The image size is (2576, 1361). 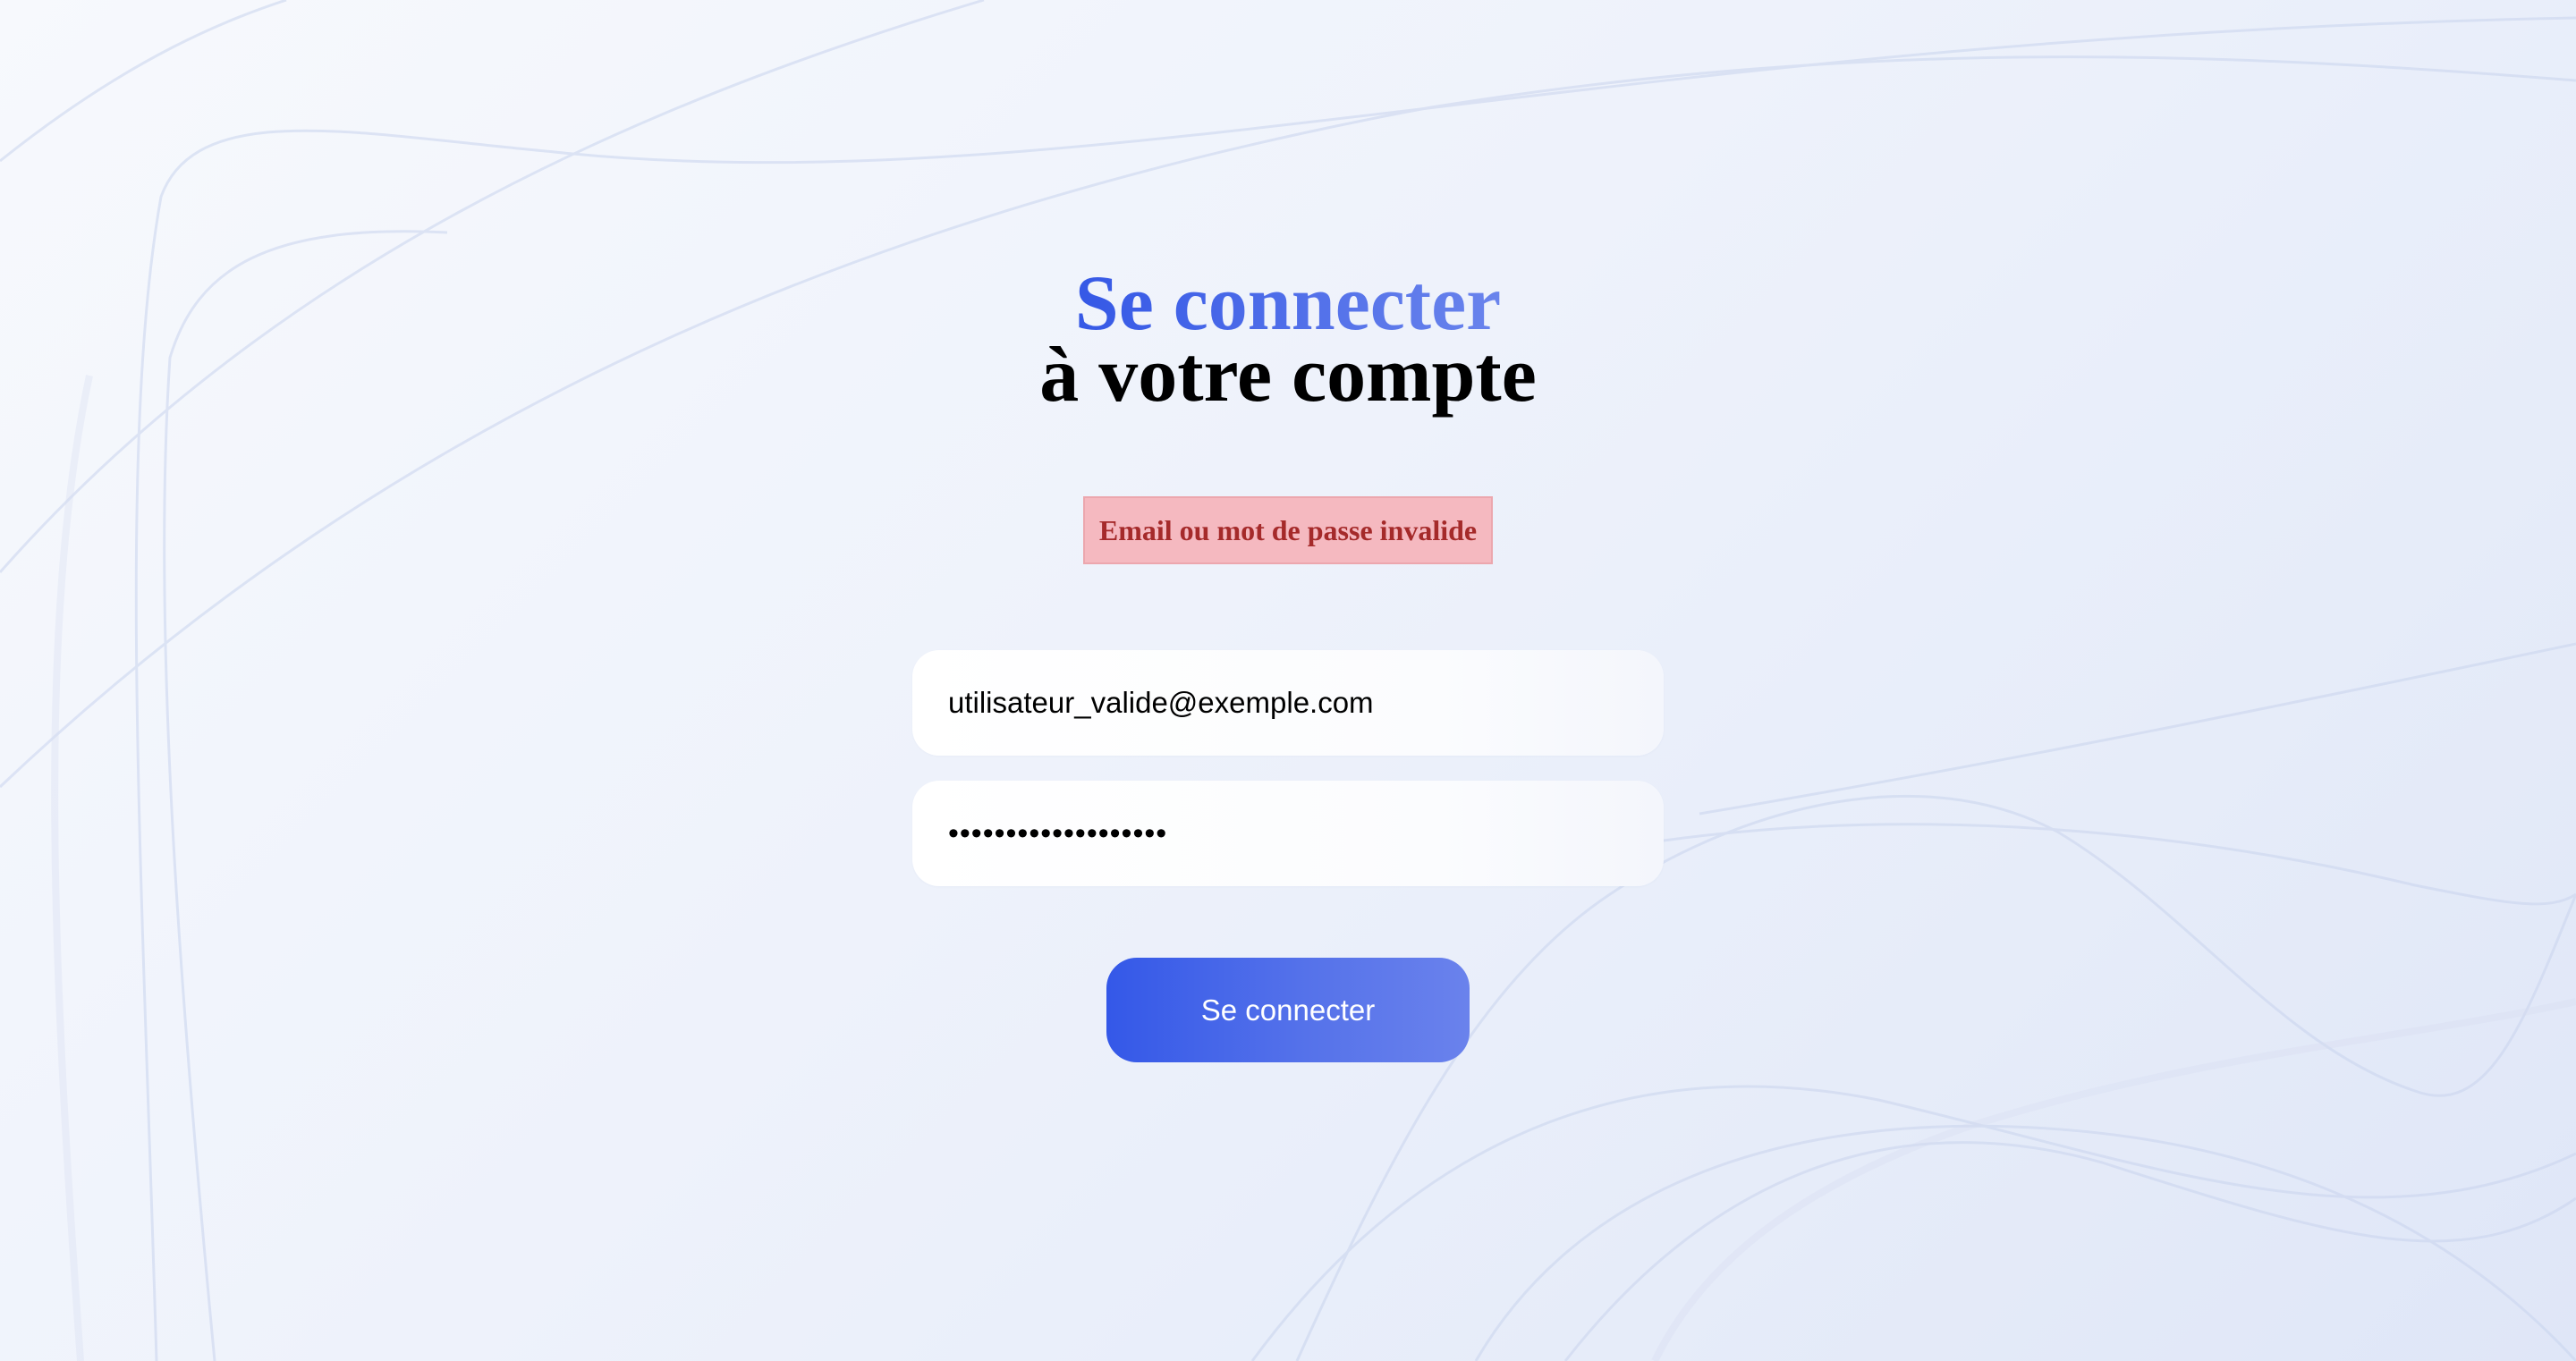 I want to click on title-subline: à votre compte, so click(x=1288, y=375).